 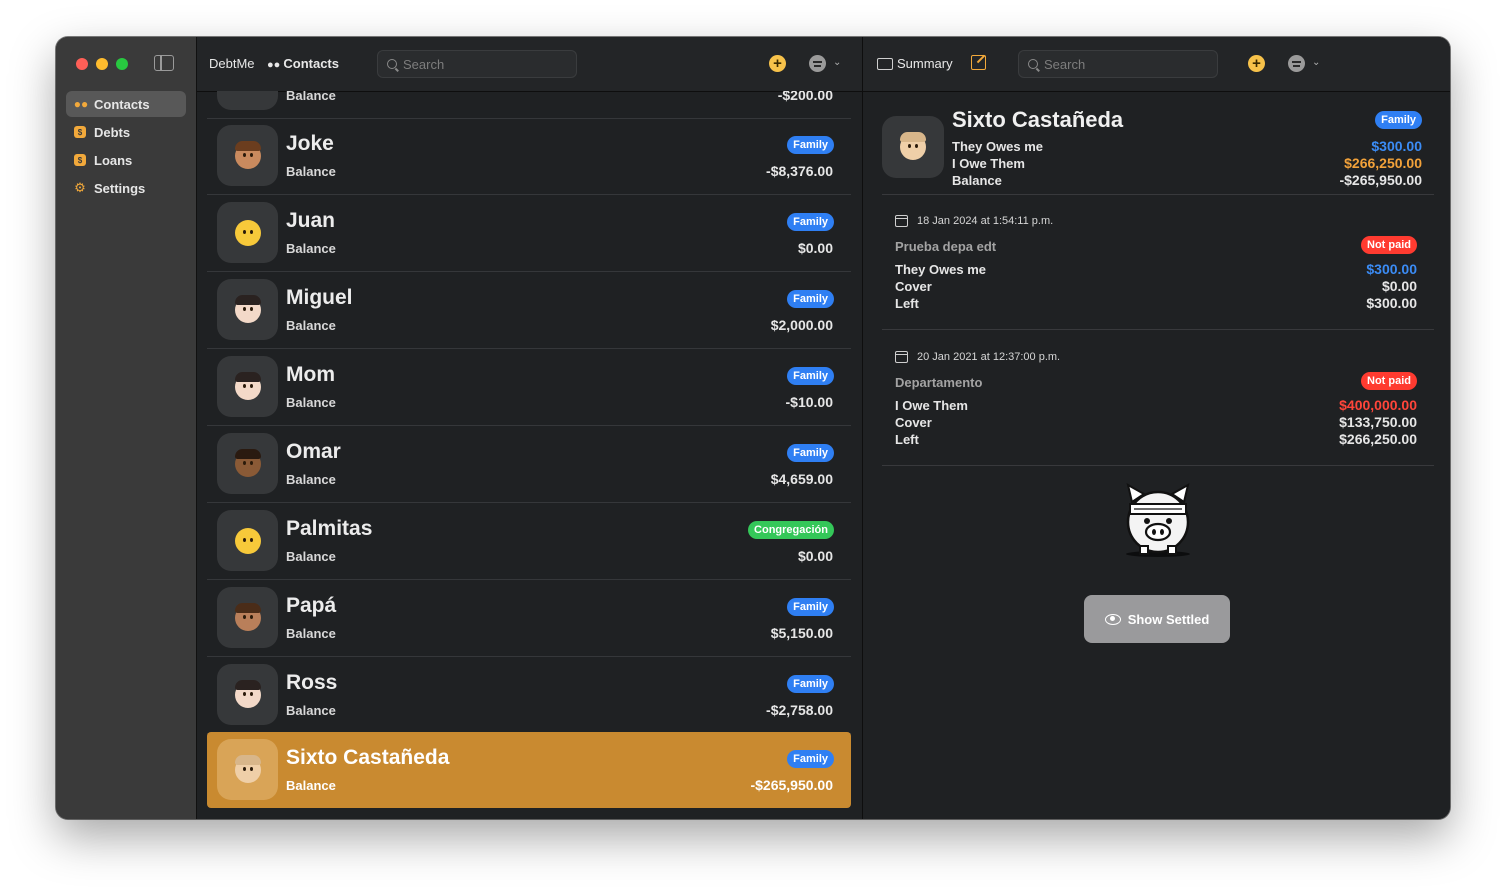 What do you see at coordinates (801, 479) in the screenshot?
I see `balance-amount: $4,659.00` at bounding box center [801, 479].